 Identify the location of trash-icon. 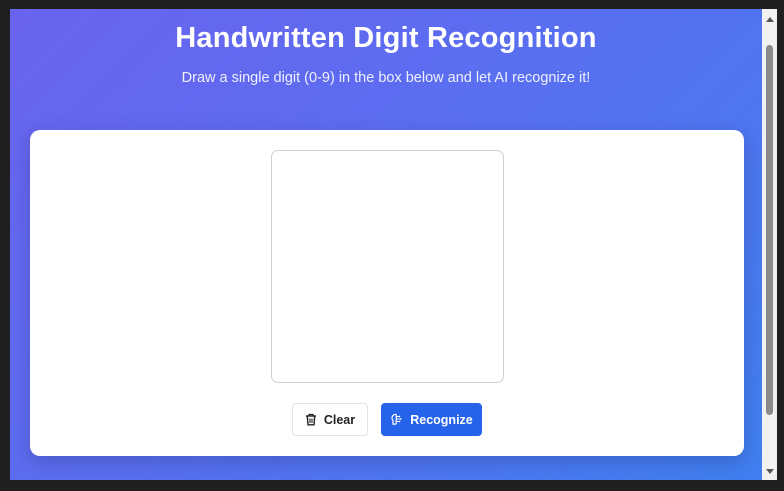
(311, 419).